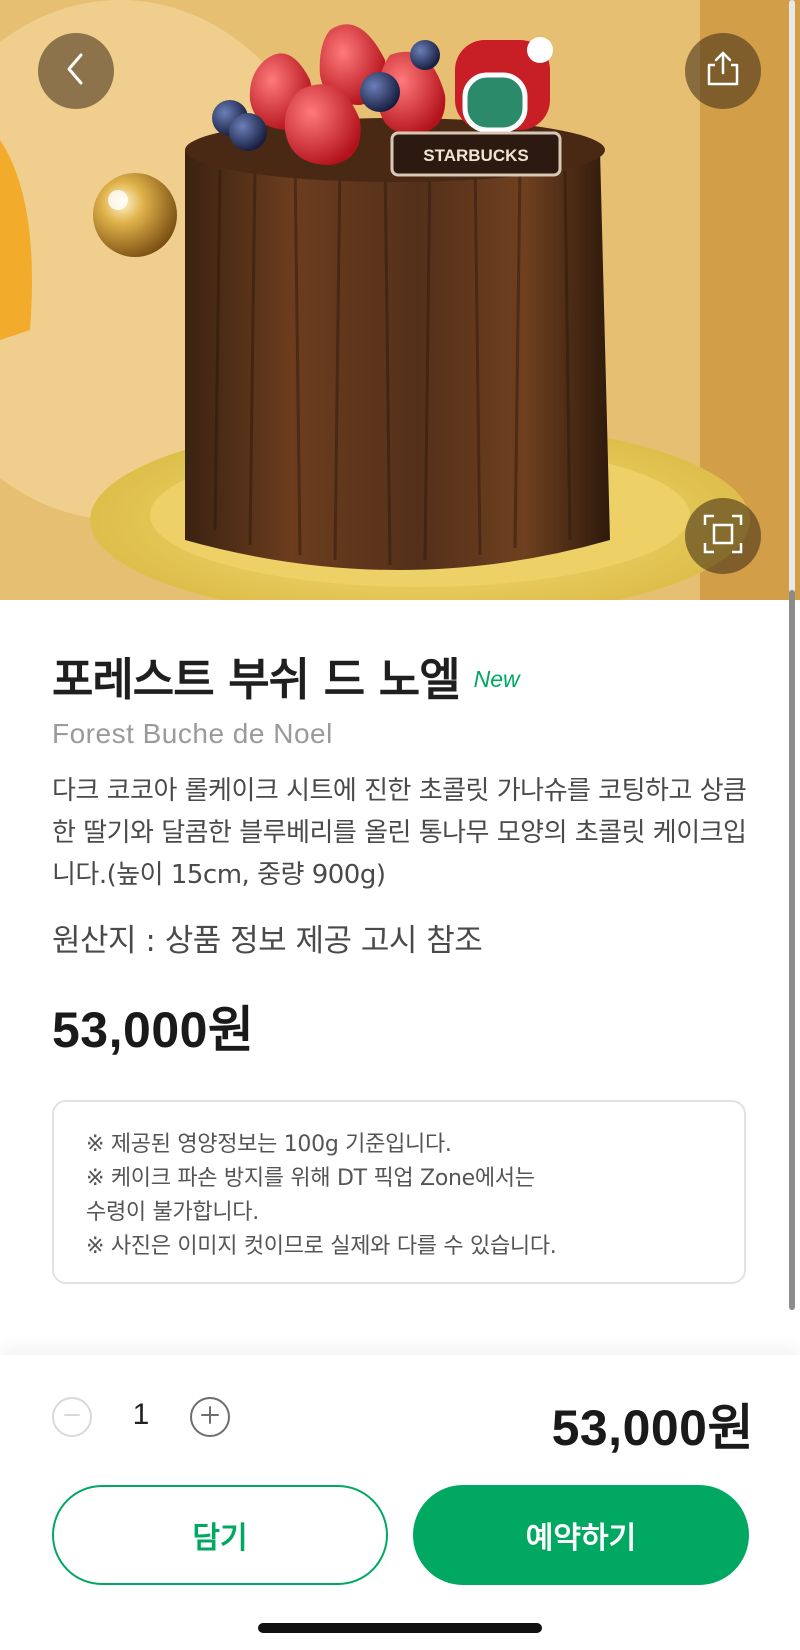 The image size is (800, 1650). I want to click on product-name: 포레스트 부쉬 드 노엘, so click(256, 679).